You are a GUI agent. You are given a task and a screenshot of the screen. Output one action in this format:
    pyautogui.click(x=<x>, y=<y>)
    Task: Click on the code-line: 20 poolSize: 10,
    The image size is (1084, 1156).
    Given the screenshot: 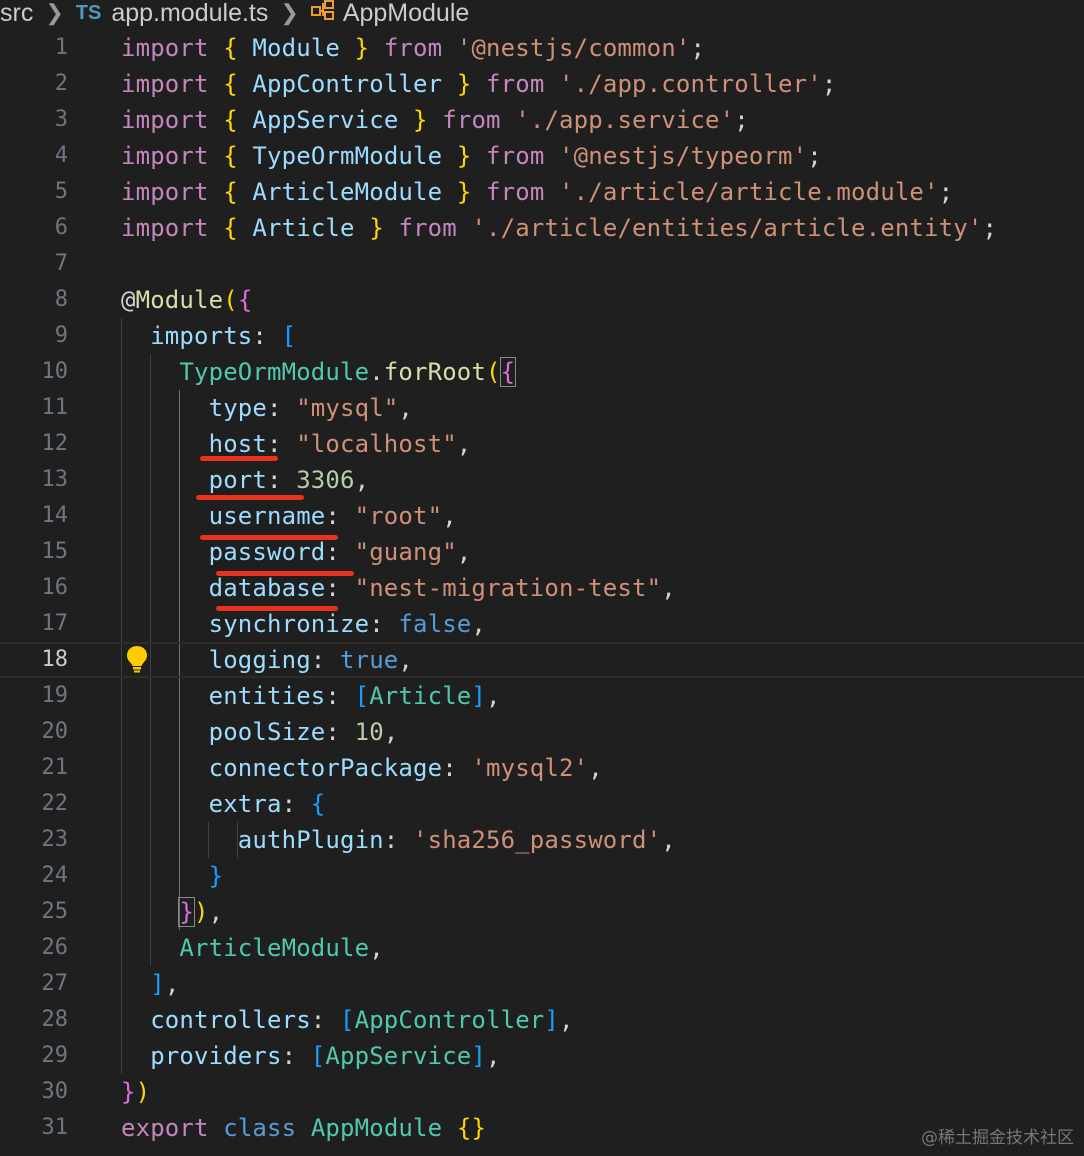 What is the action you would take?
    pyautogui.click(x=542, y=732)
    